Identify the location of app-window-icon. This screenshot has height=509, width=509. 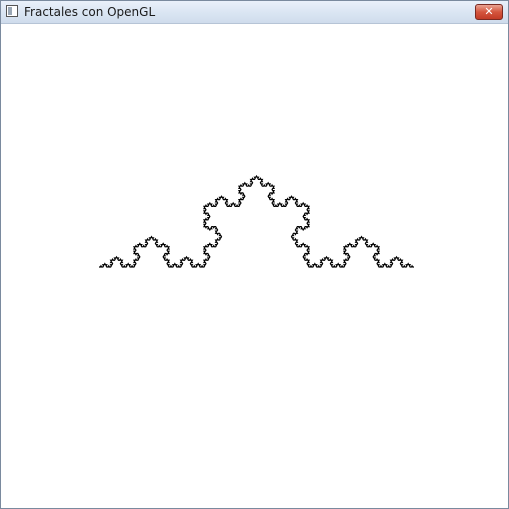
(12, 11).